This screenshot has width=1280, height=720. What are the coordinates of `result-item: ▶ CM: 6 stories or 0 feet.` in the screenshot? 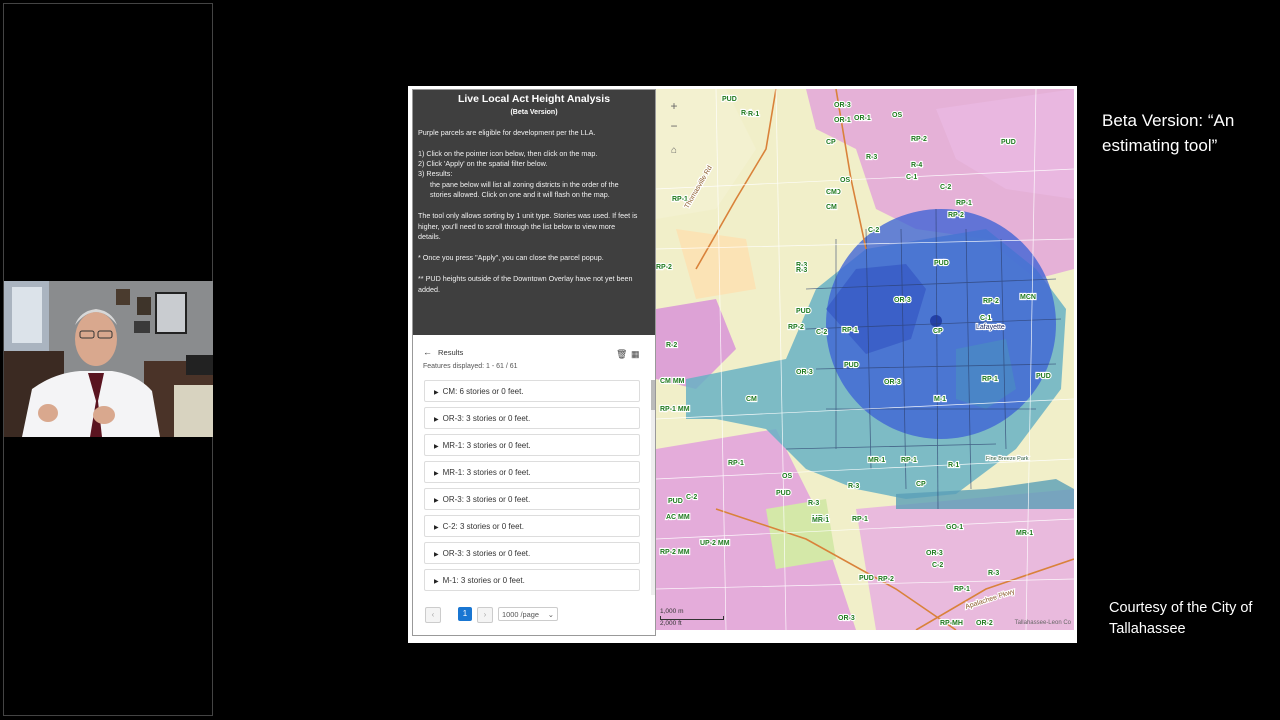 It's located at (532, 391).